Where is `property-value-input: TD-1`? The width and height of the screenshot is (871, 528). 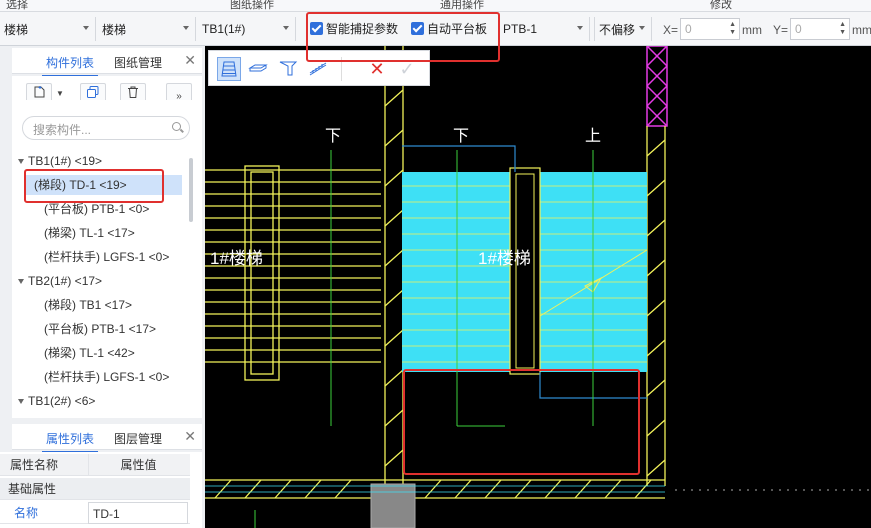
property-value-input: TD-1 is located at coordinates (138, 513).